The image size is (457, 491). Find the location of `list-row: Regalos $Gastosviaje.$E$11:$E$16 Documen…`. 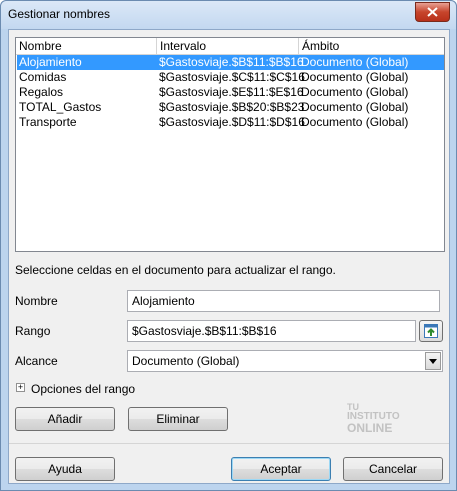

list-row: Regalos $Gastosviaje.$E$11:$E$16 Documen… is located at coordinates (230, 92).